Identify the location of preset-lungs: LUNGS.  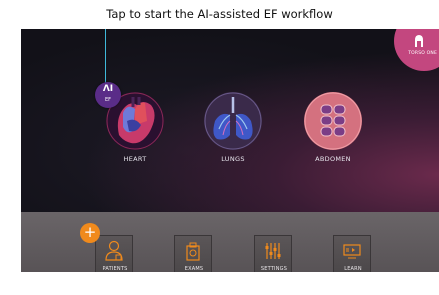
(233, 136).